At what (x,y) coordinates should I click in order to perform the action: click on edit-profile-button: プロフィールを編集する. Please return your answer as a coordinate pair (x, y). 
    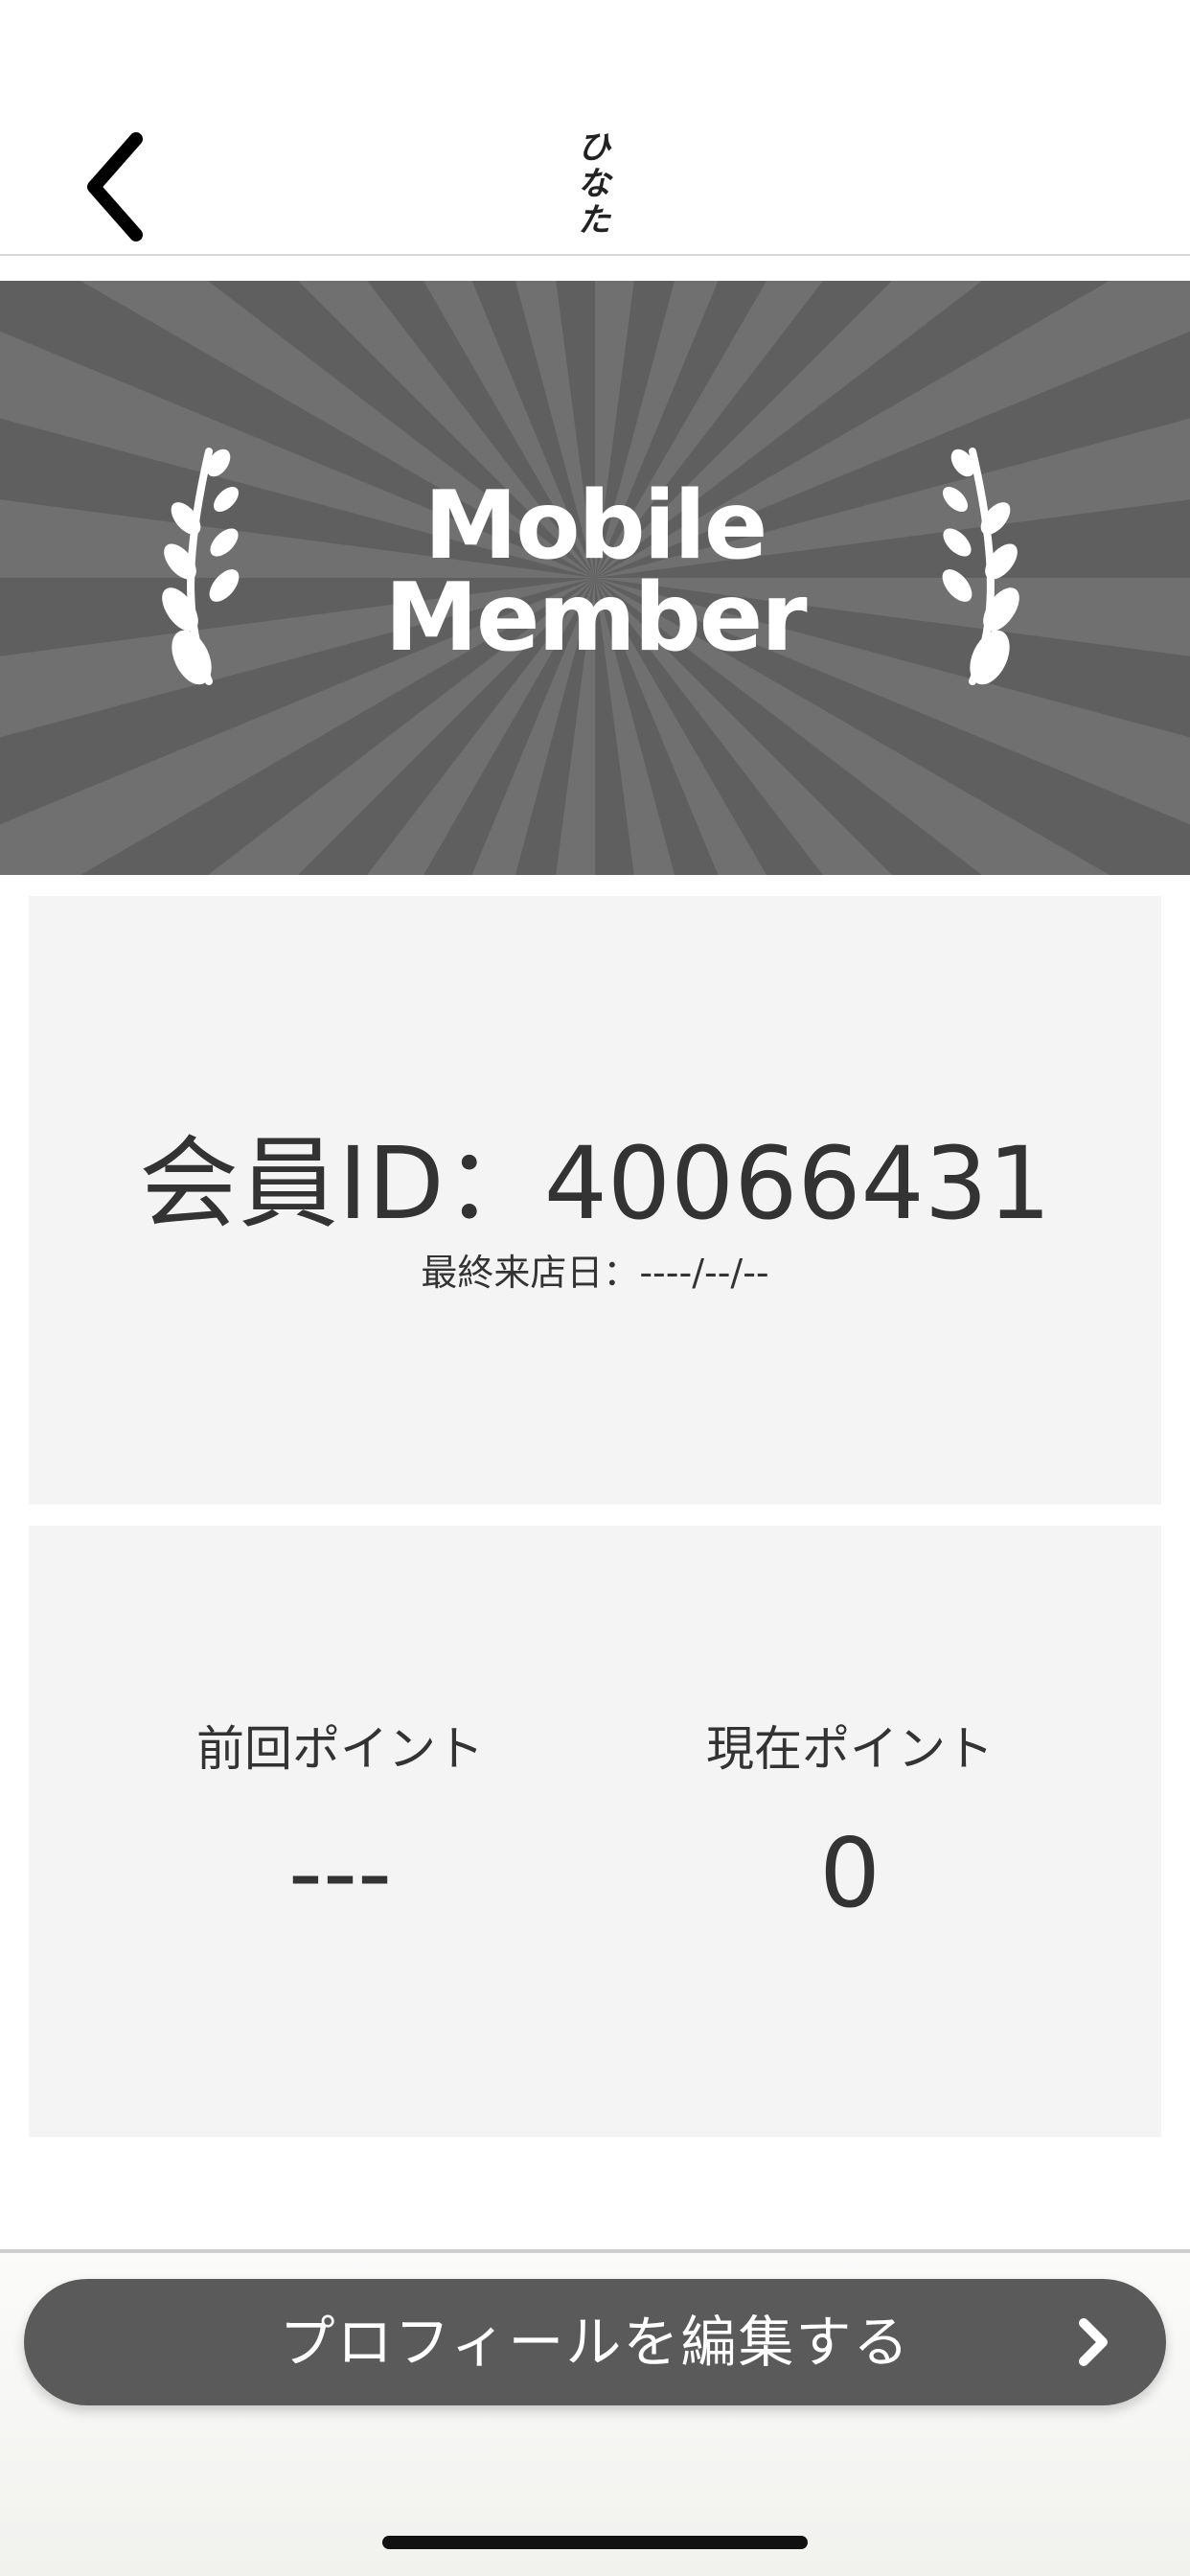
    Looking at the image, I should click on (595, 2342).